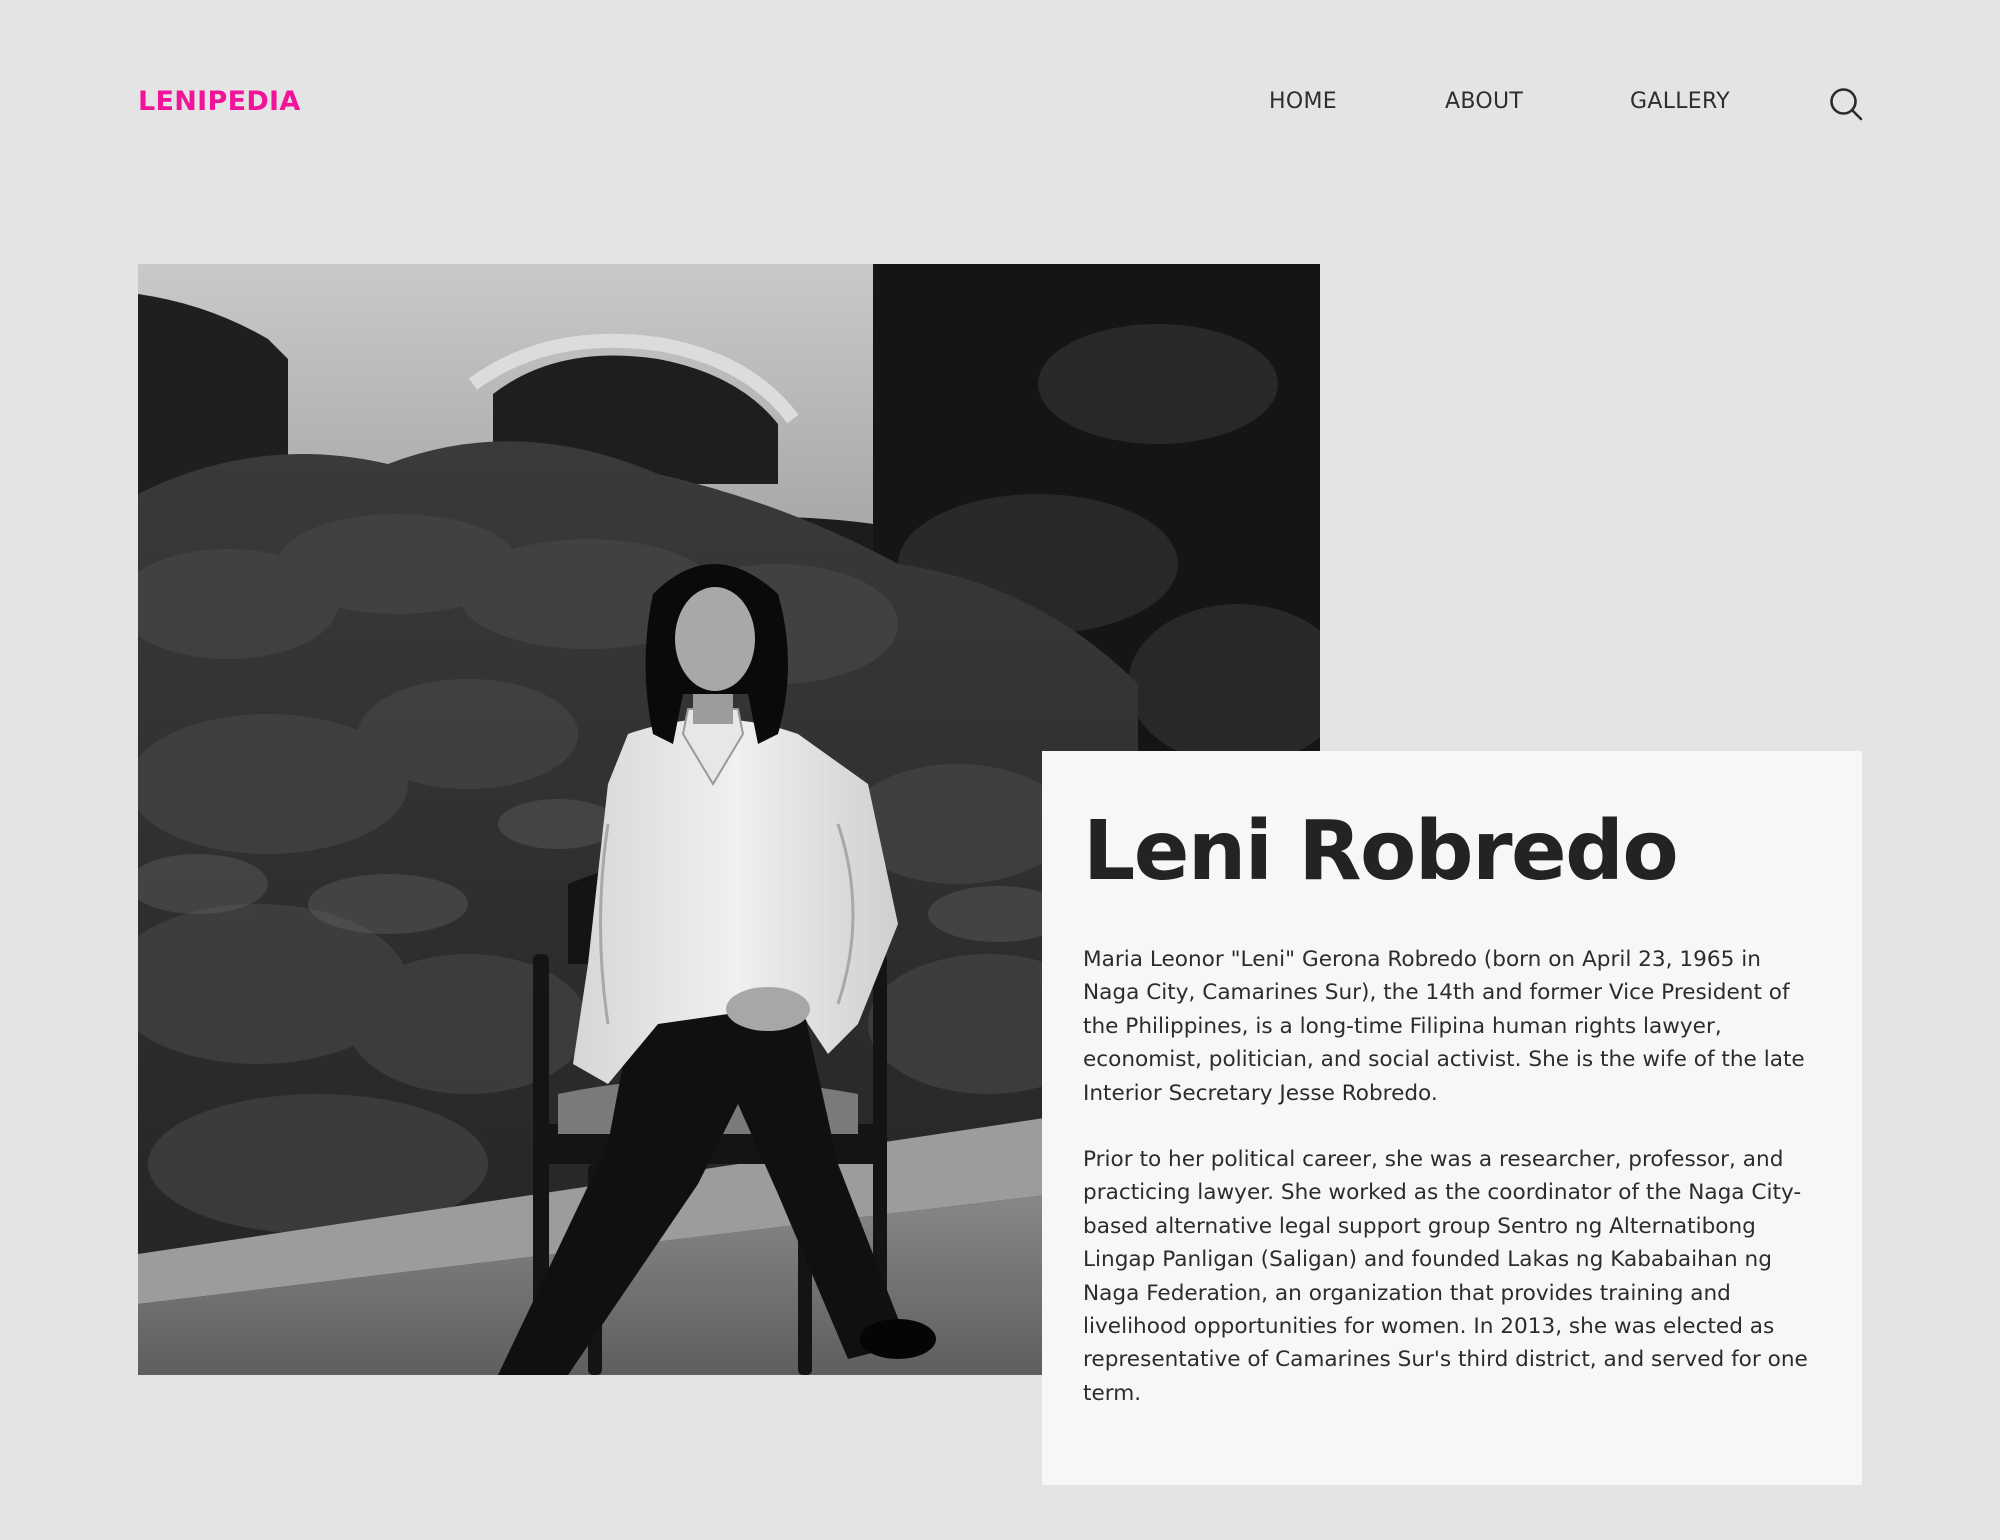  What do you see at coordinates (1680, 101) in the screenshot?
I see `nav-gallery-link: GALLERY` at bounding box center [1680, 101].